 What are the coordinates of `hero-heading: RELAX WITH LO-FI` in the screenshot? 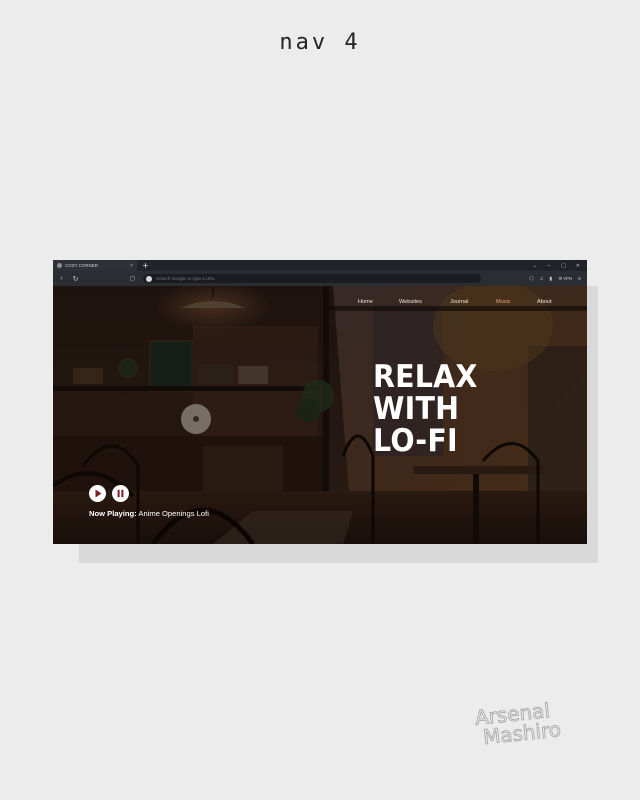 It's located at (425, 409).